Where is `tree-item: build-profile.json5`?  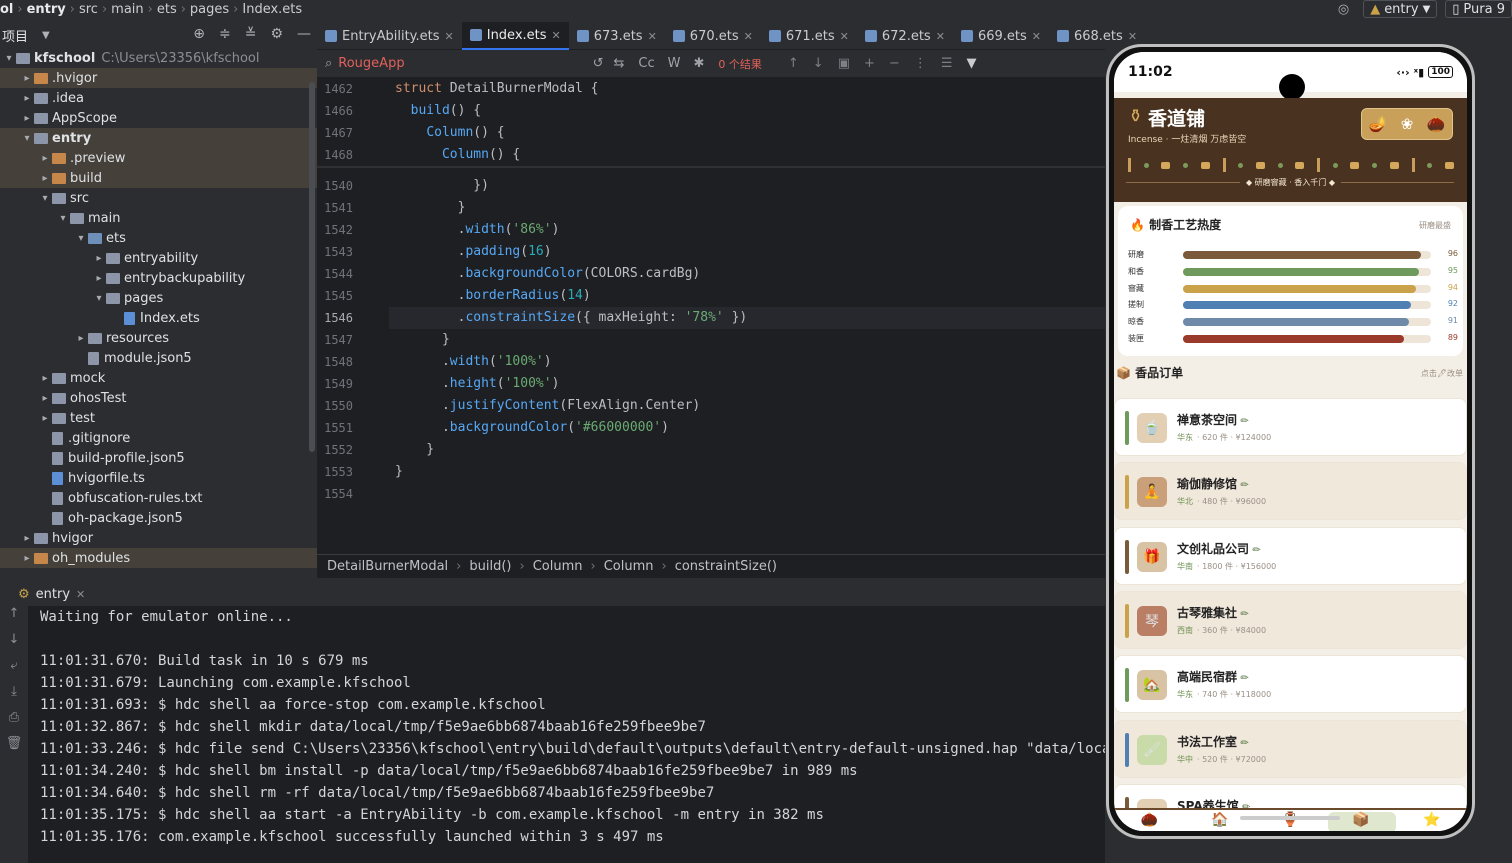
tree-item: build-profile.json5 is located at coordinates (158, 458).